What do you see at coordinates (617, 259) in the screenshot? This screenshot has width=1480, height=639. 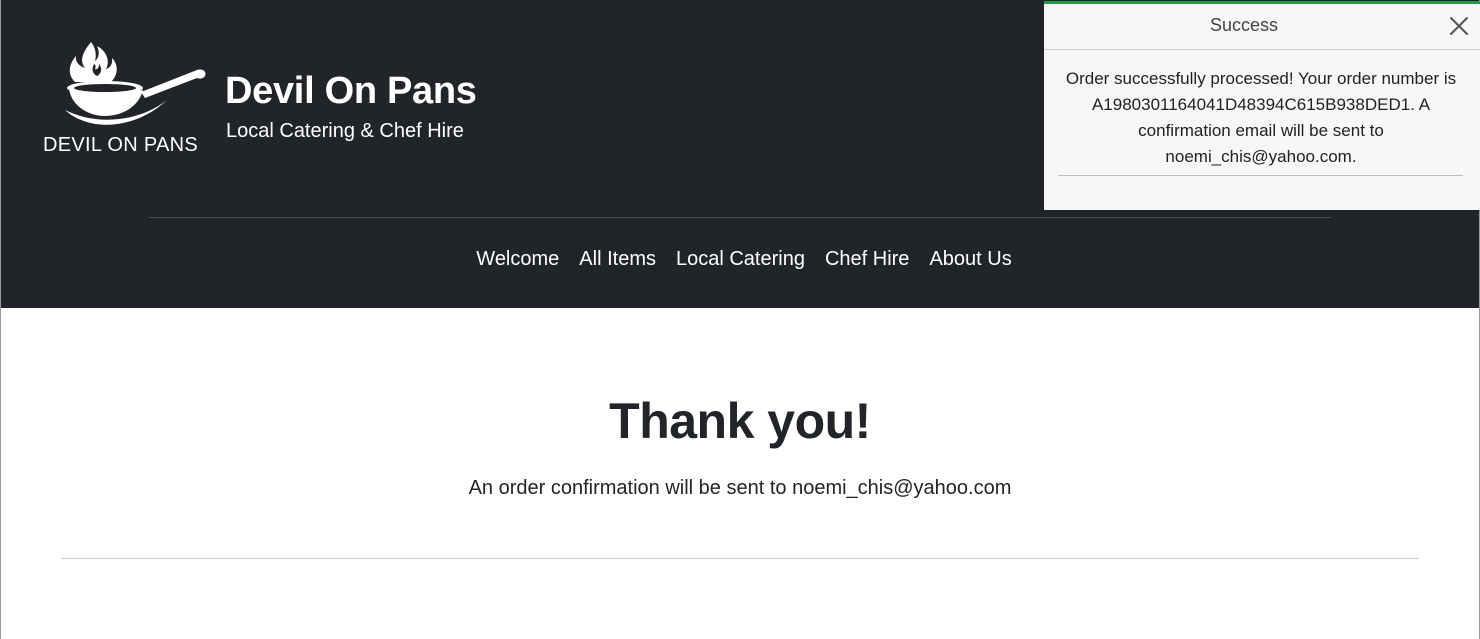 I see `nav-link-all-items: All Items` at bounding box center [617, 259].